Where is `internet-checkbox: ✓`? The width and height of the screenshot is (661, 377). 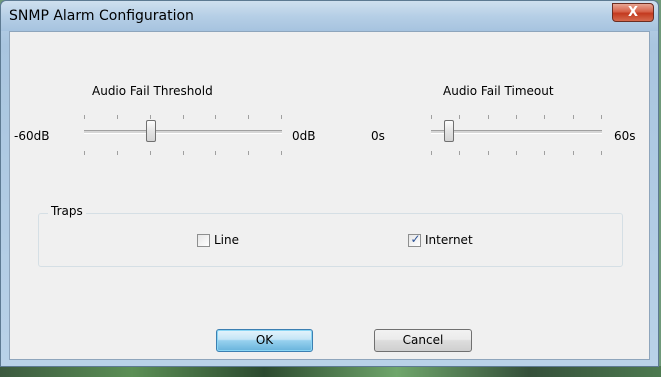
internet-checkbox: ✓ is located at coordinates (414, 239).